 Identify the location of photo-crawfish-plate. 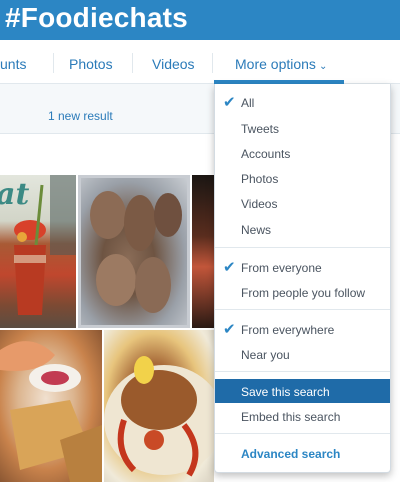
(159, 406).